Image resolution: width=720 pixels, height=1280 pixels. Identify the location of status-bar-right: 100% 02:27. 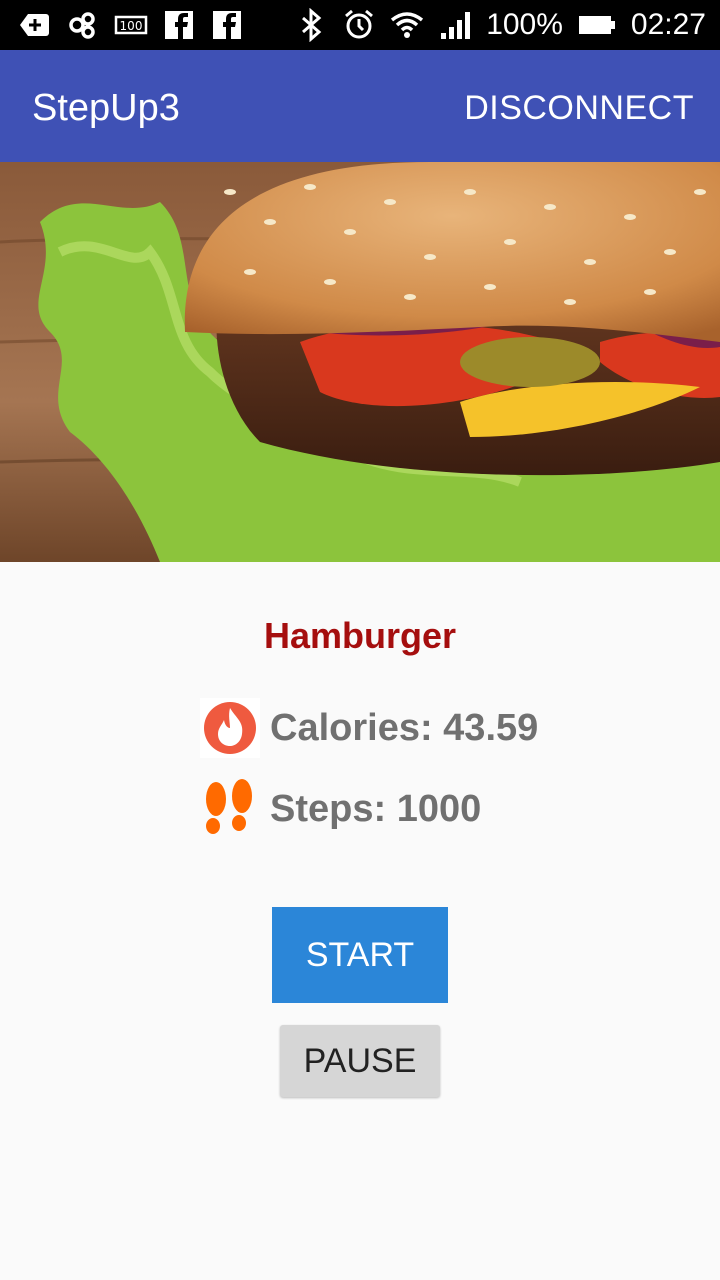
(500, 25).